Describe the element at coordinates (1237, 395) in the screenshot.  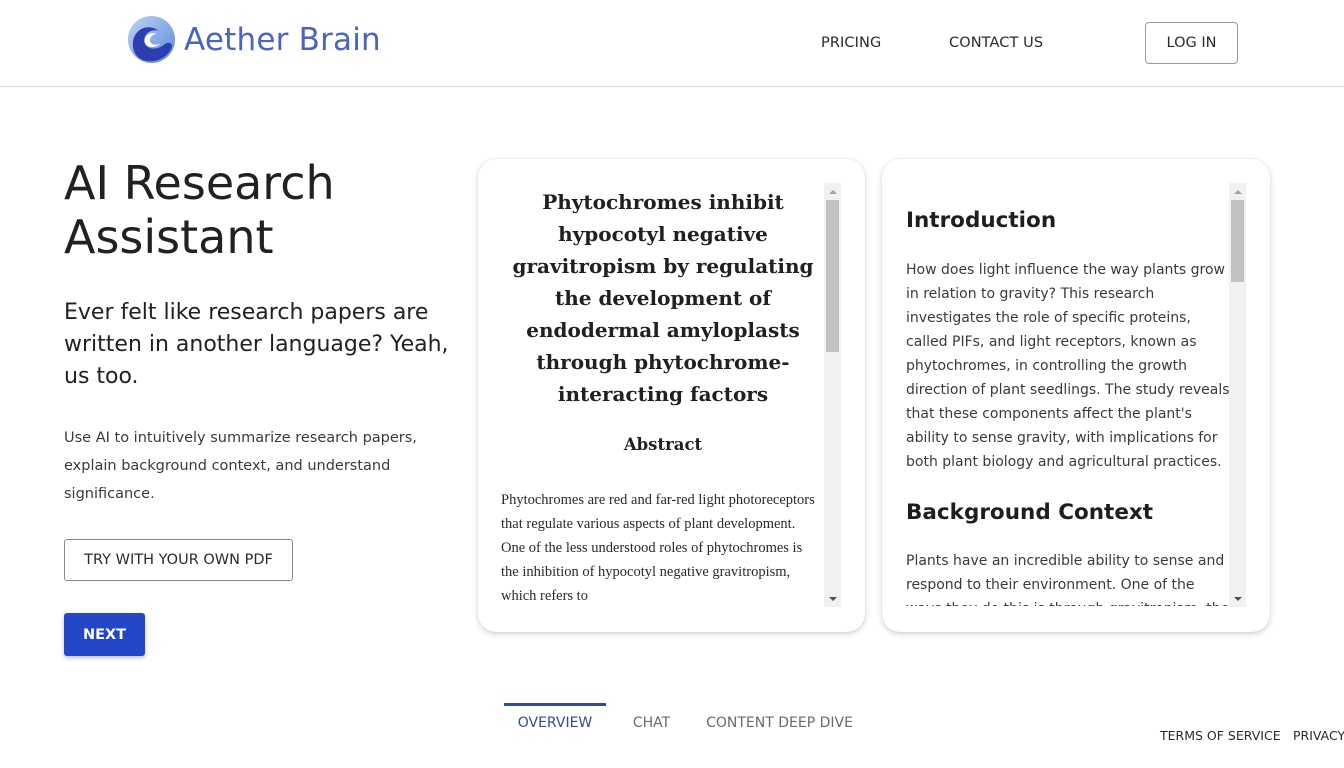
I see `summary-scrollbar` at that location.